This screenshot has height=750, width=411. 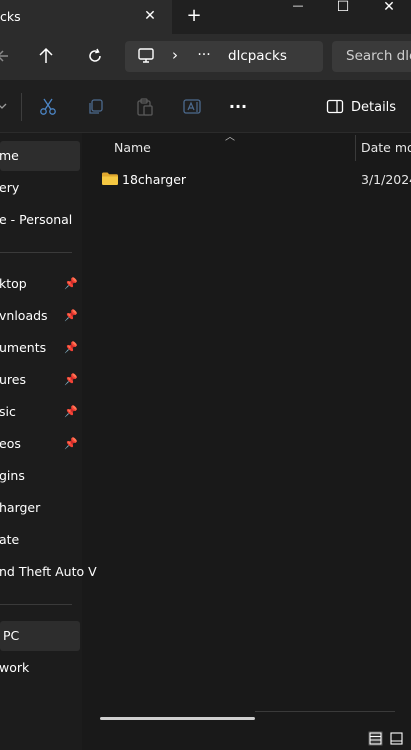 What do you see at coordinates (40, 380) in the screenshot?
I see `sidebar-item-pictures: ures 📌` at bounding box center [40, 380].